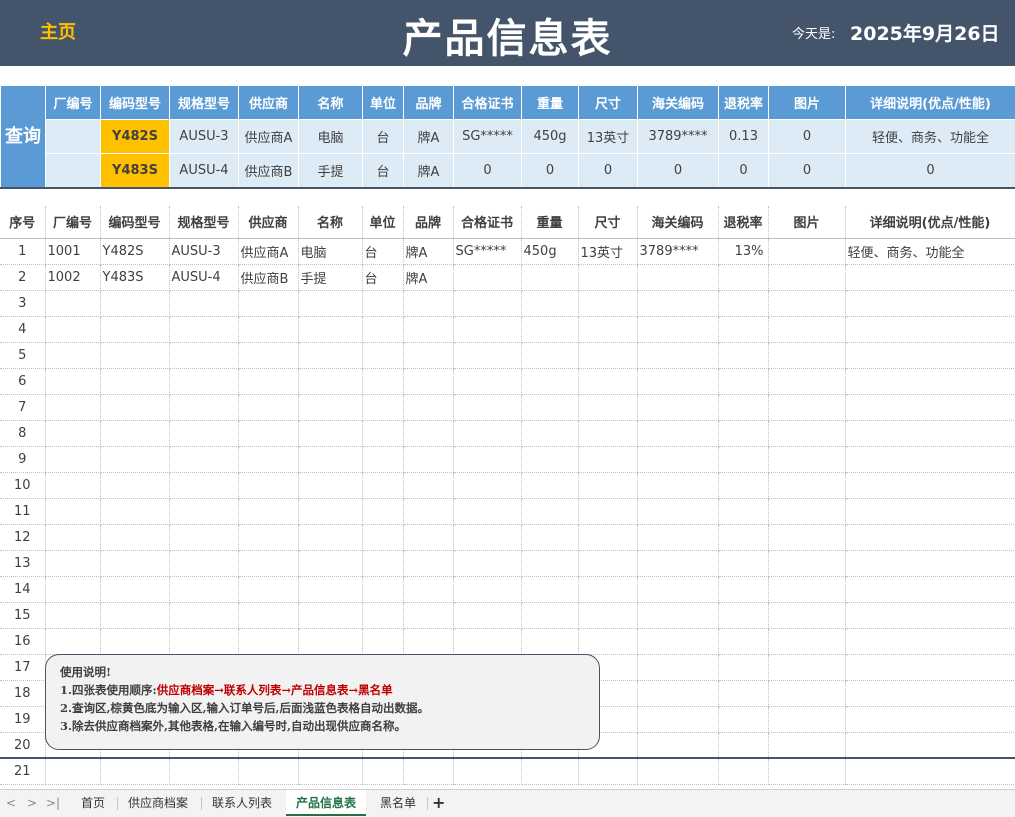  I want to click on query-code-input: Y482S, so click(135, 136).